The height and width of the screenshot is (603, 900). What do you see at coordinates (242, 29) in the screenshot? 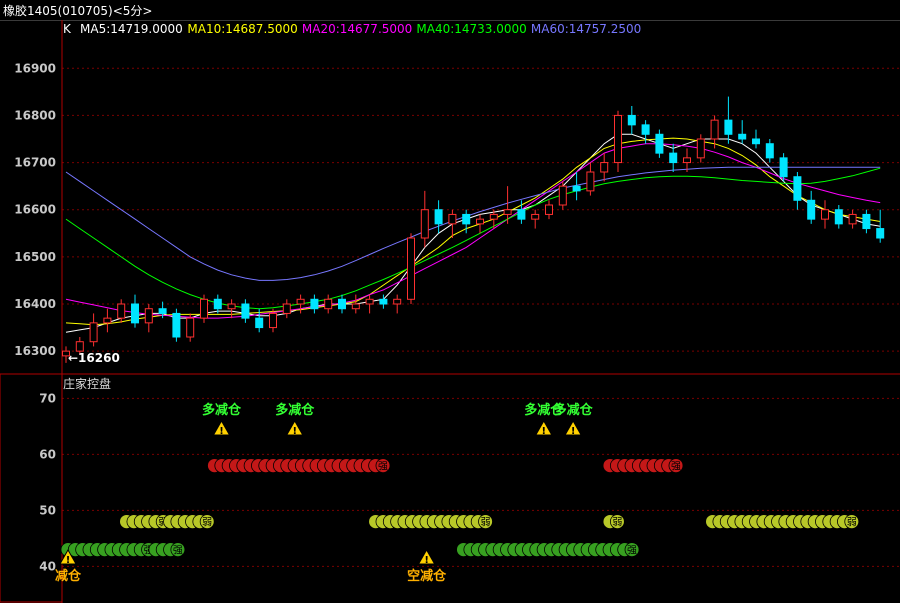
I see `ma-legend-item: MA10:14687.5000` at bounding box center [242, 29].